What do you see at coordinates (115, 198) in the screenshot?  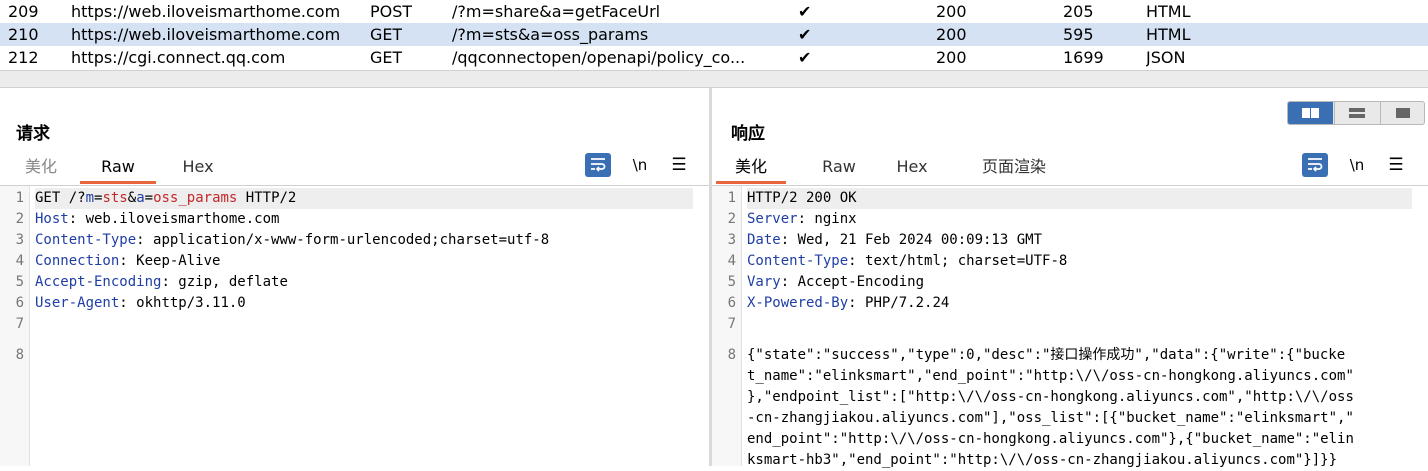 I see `param-value: sts` at bounding box center [115, 198].